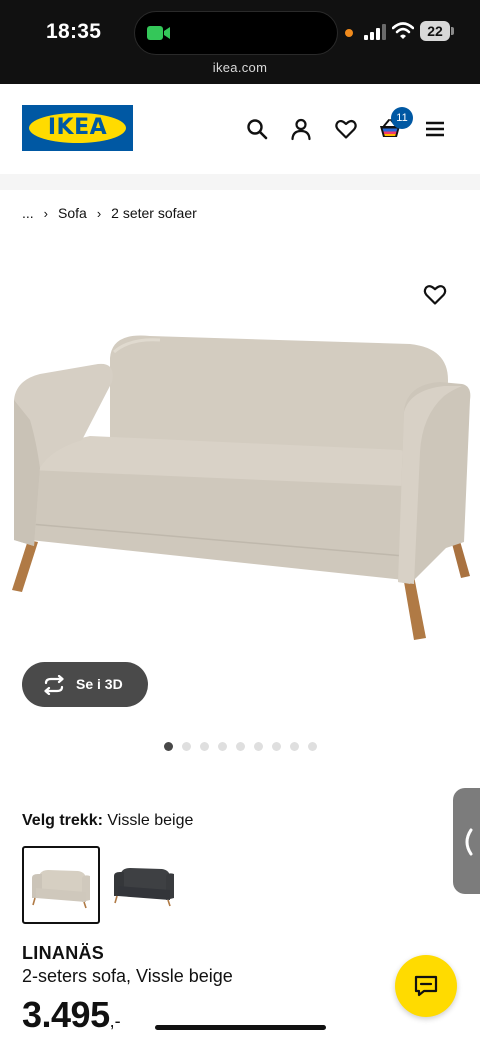  I want to click on variant-label-value: Vissle beige, so click(150, 820).